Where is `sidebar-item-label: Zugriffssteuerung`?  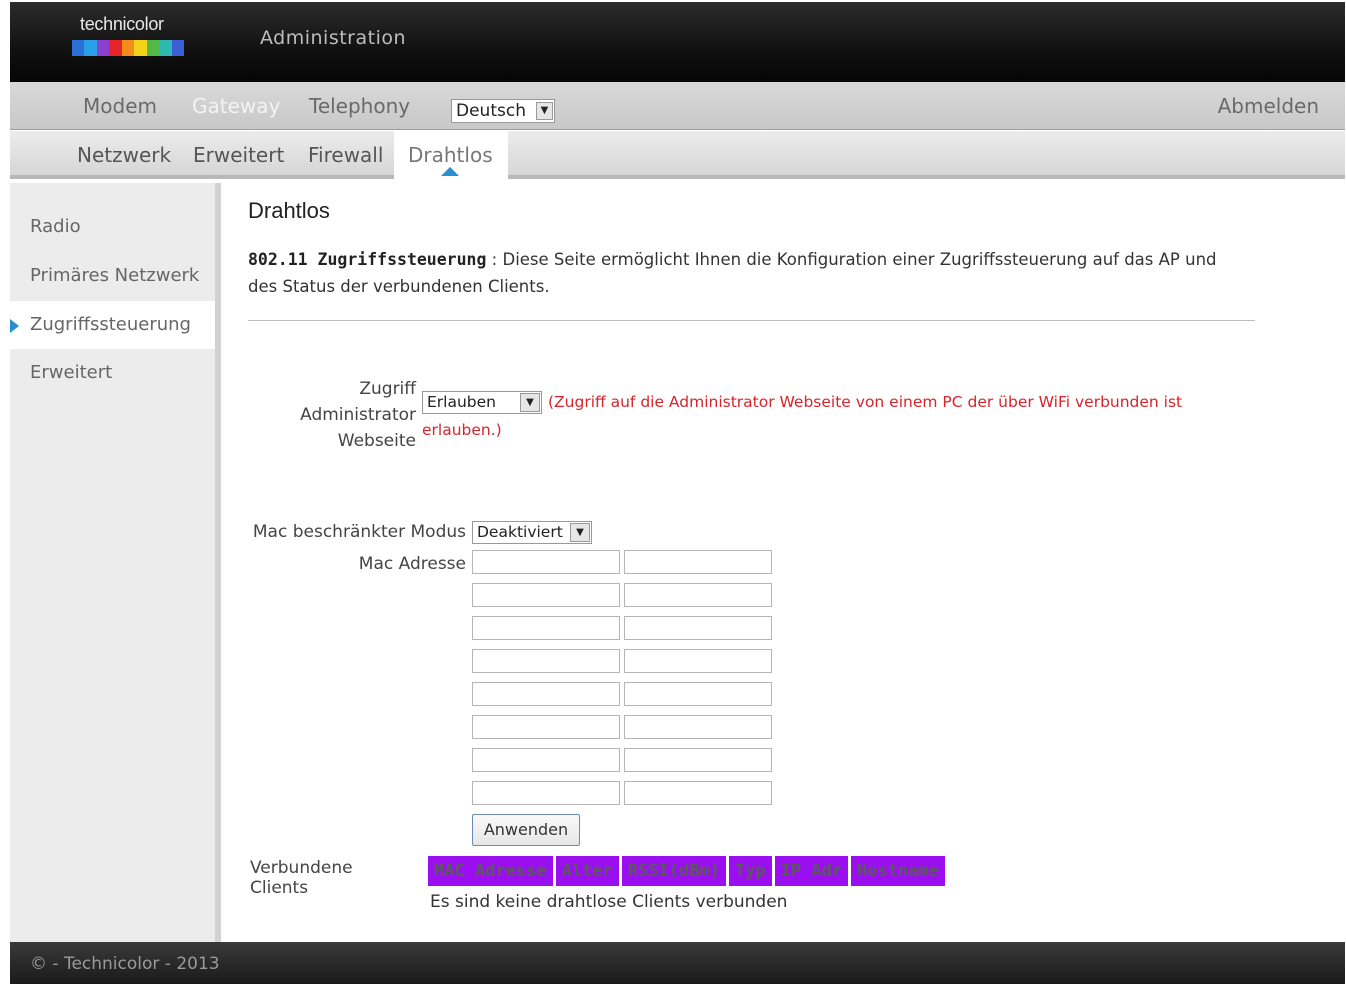
sidebar-item-label: Zugriffssteuerung is located at coordinates (110, 324).